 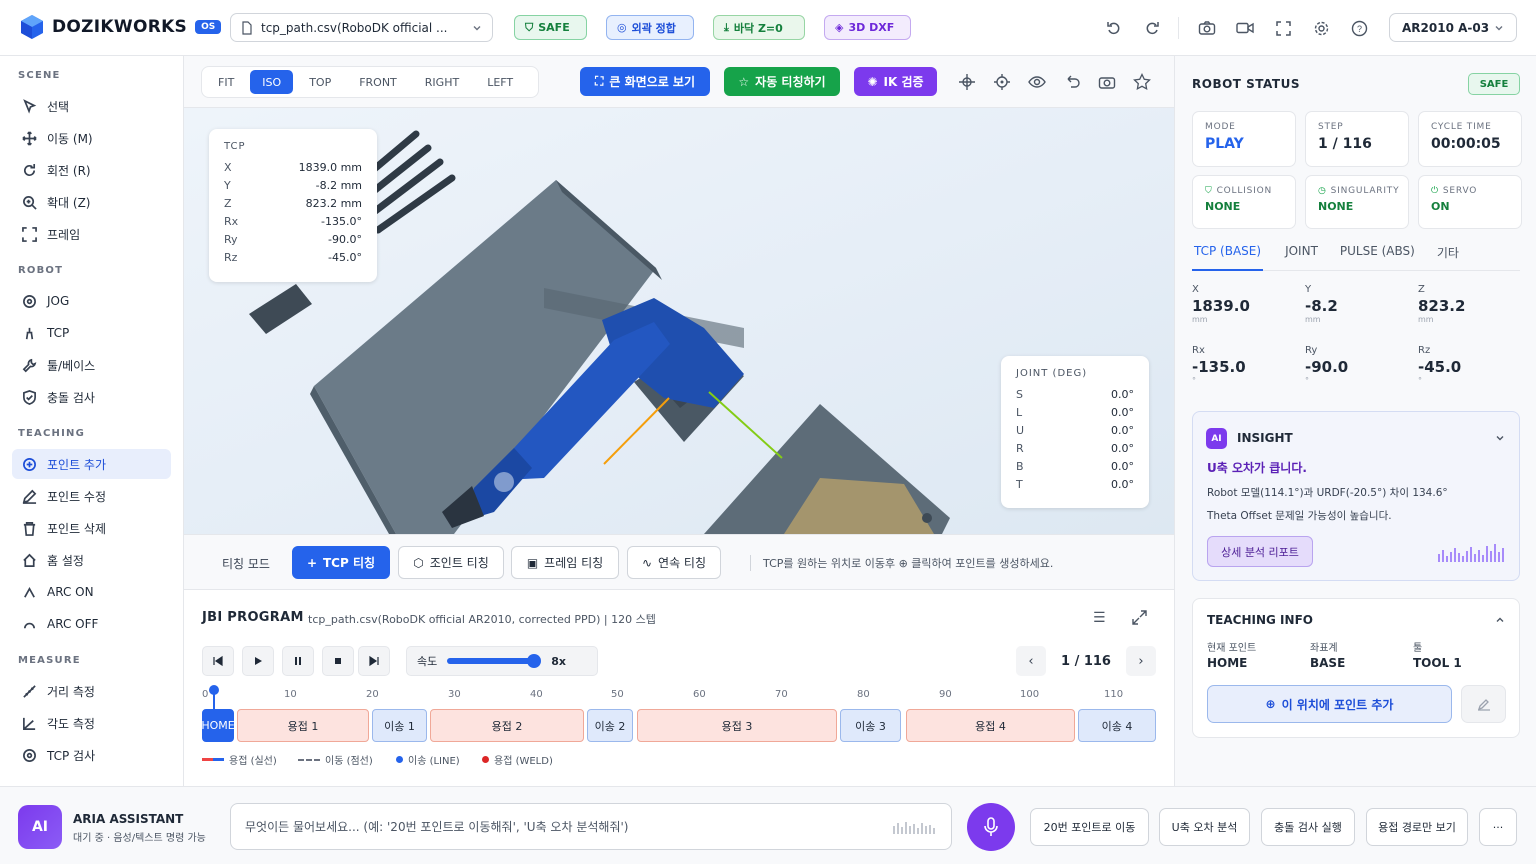 I want to click on sidebar-item-collision: 충돌 검사, so click(x=91, y=397).